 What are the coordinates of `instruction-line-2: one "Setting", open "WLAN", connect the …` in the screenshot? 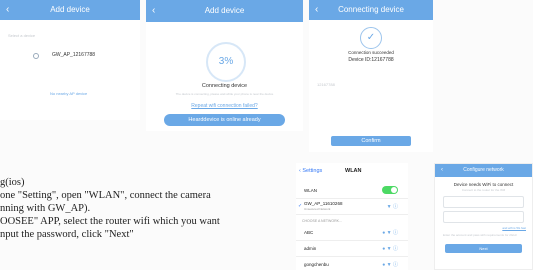 It's located at (105, 195).